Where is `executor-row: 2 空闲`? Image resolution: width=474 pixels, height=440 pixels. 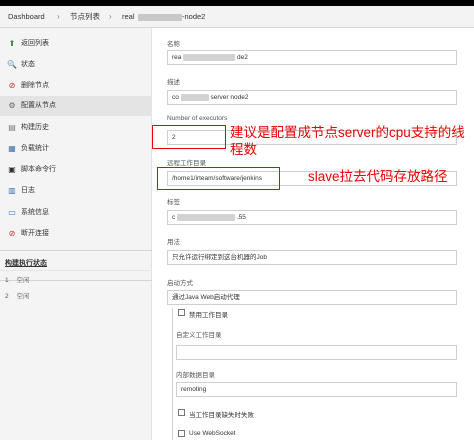 executor-row: 2 空闲 is located at coordinates (17, 297).